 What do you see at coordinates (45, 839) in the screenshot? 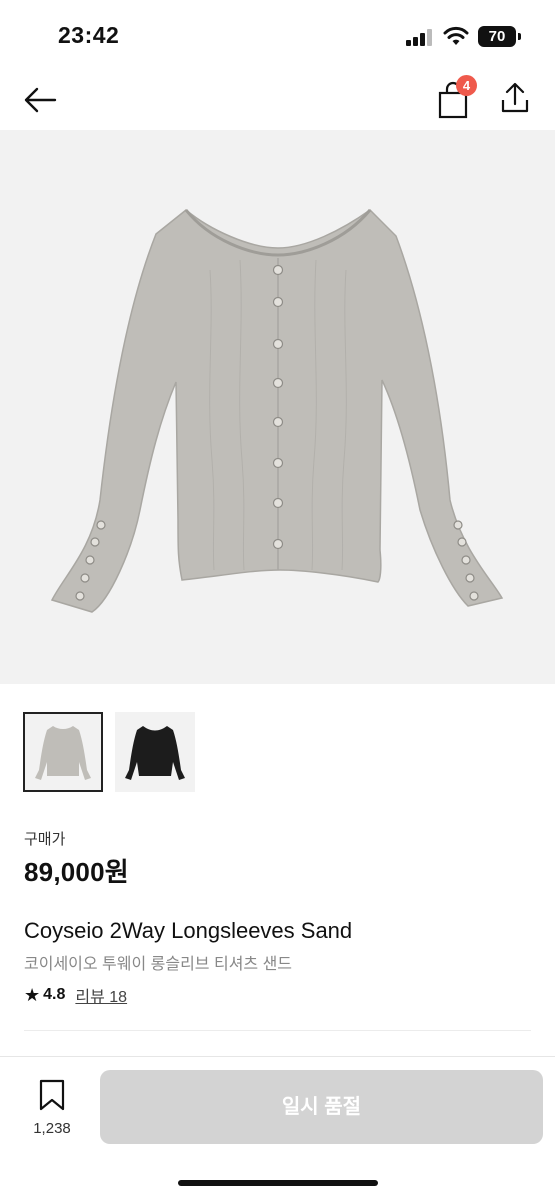
I see `price-label: 구매가` at bounding box center [45, 839].